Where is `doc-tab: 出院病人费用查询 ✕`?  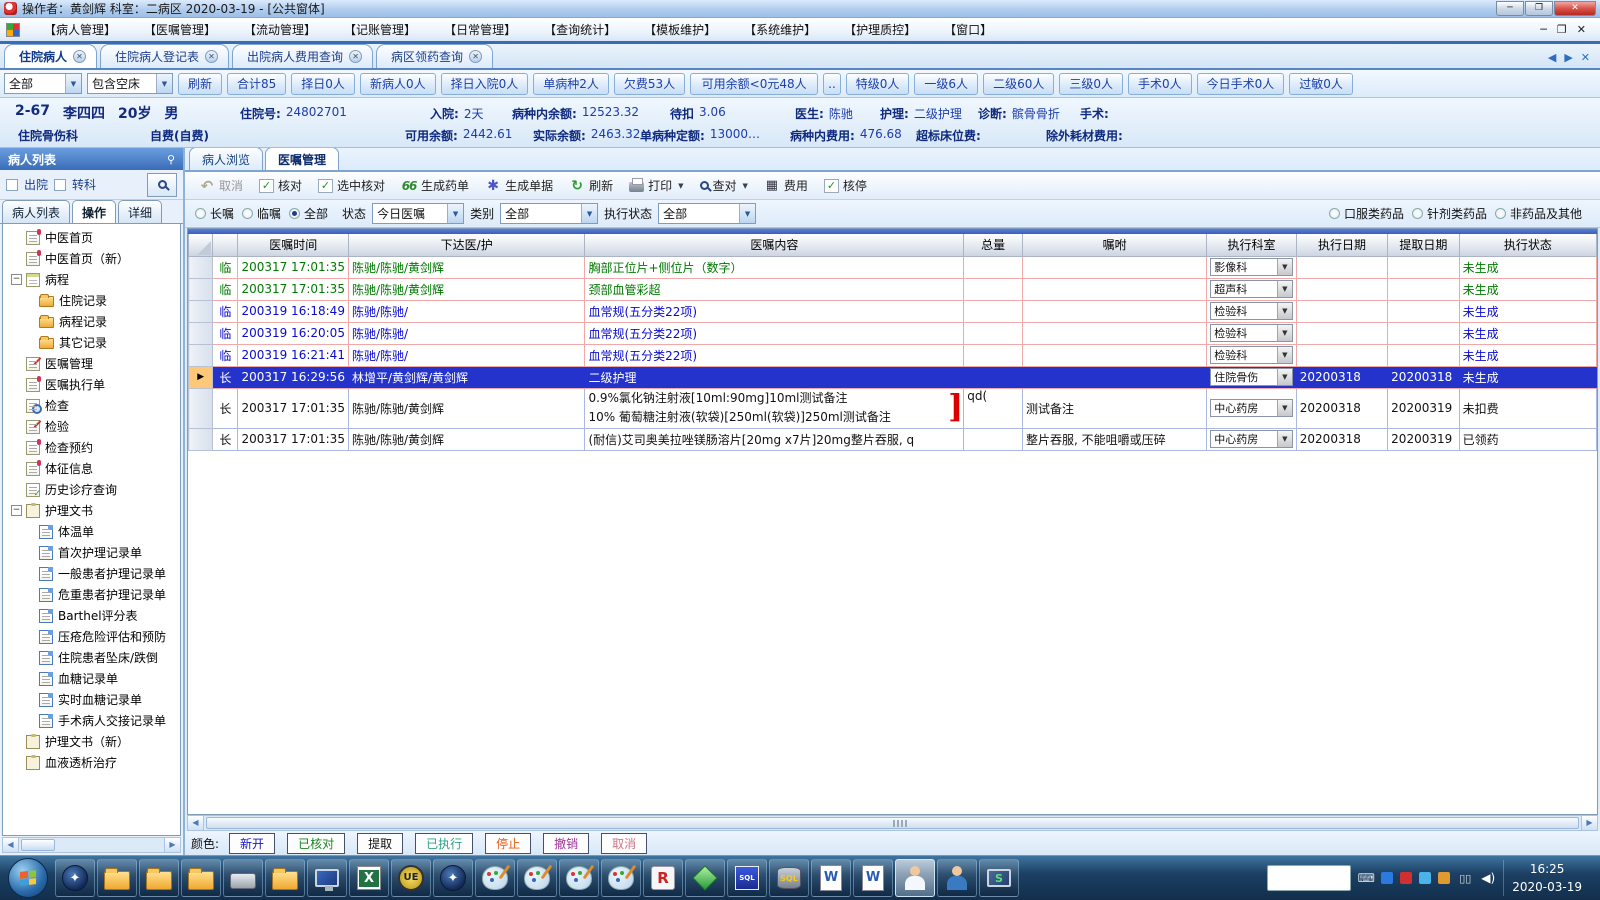 doc-tab: 出院病人费用查询 ✕ is located at coordinates (303, 56).